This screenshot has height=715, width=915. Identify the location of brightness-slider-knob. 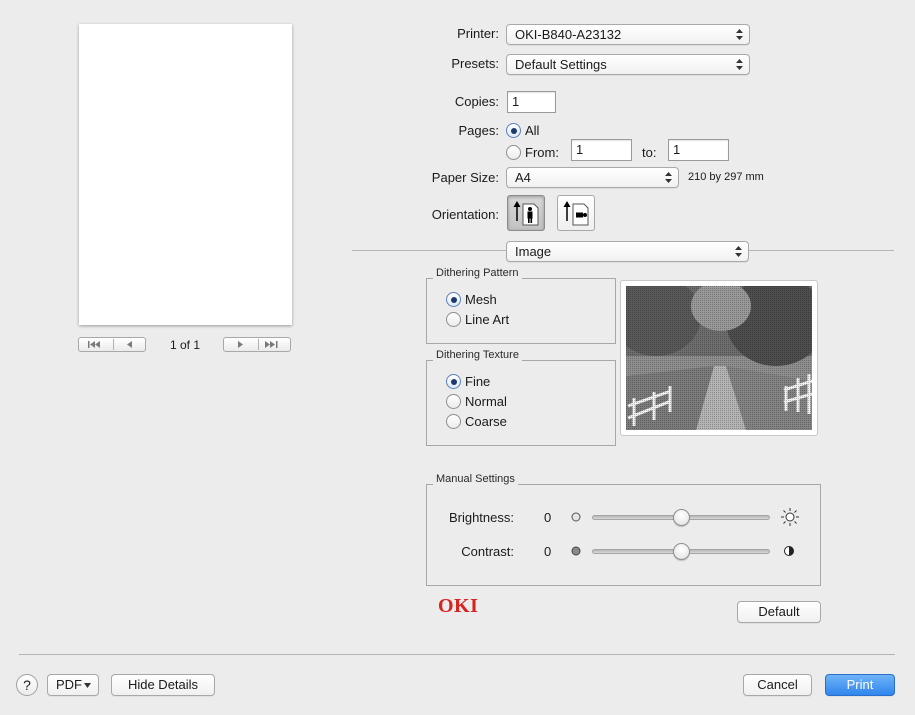
(681, 517).